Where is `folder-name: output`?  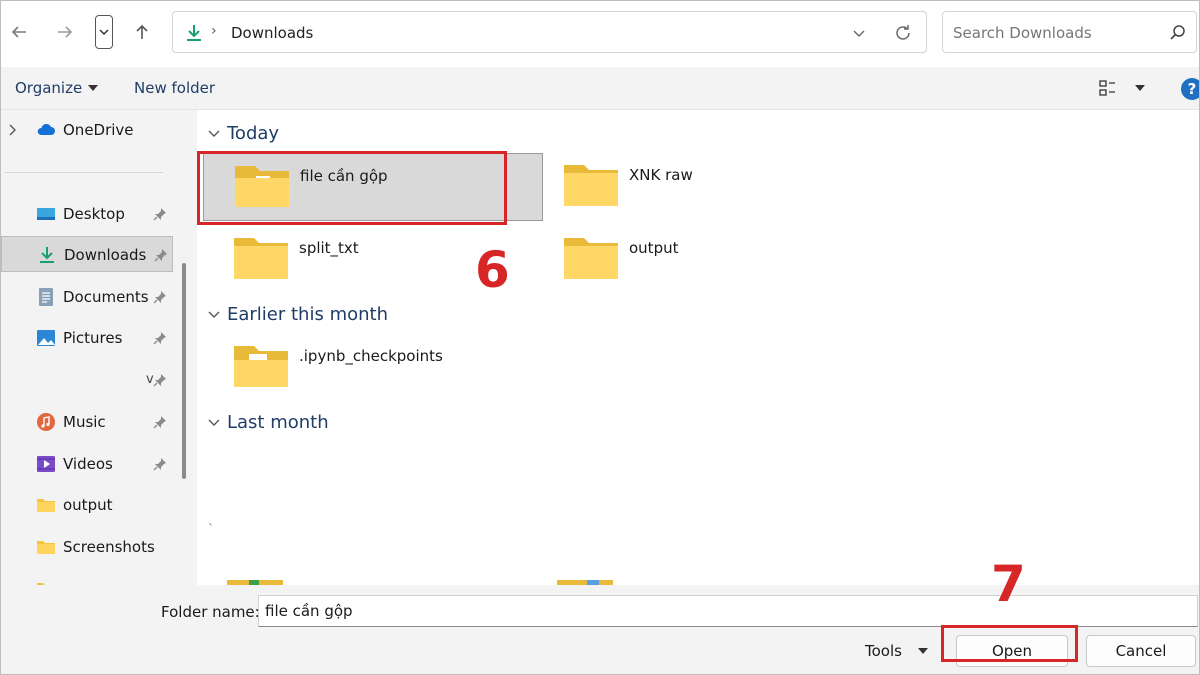 folder-name: output is located at coordinates (654, 248).